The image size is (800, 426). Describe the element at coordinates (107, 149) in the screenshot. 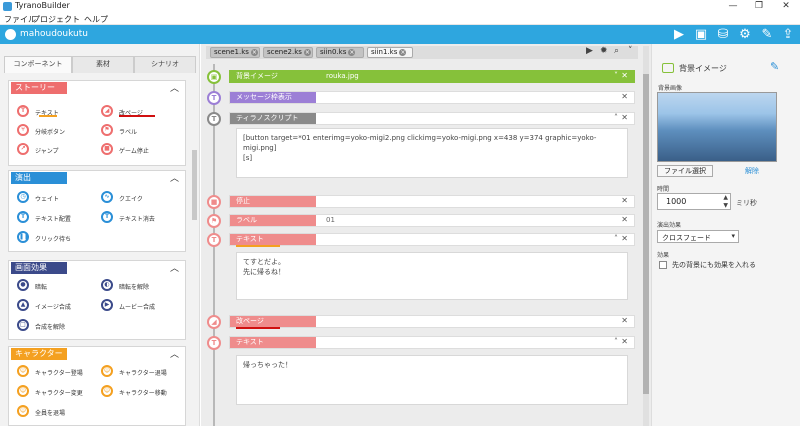

I see `stop-icon: ■` at that location.